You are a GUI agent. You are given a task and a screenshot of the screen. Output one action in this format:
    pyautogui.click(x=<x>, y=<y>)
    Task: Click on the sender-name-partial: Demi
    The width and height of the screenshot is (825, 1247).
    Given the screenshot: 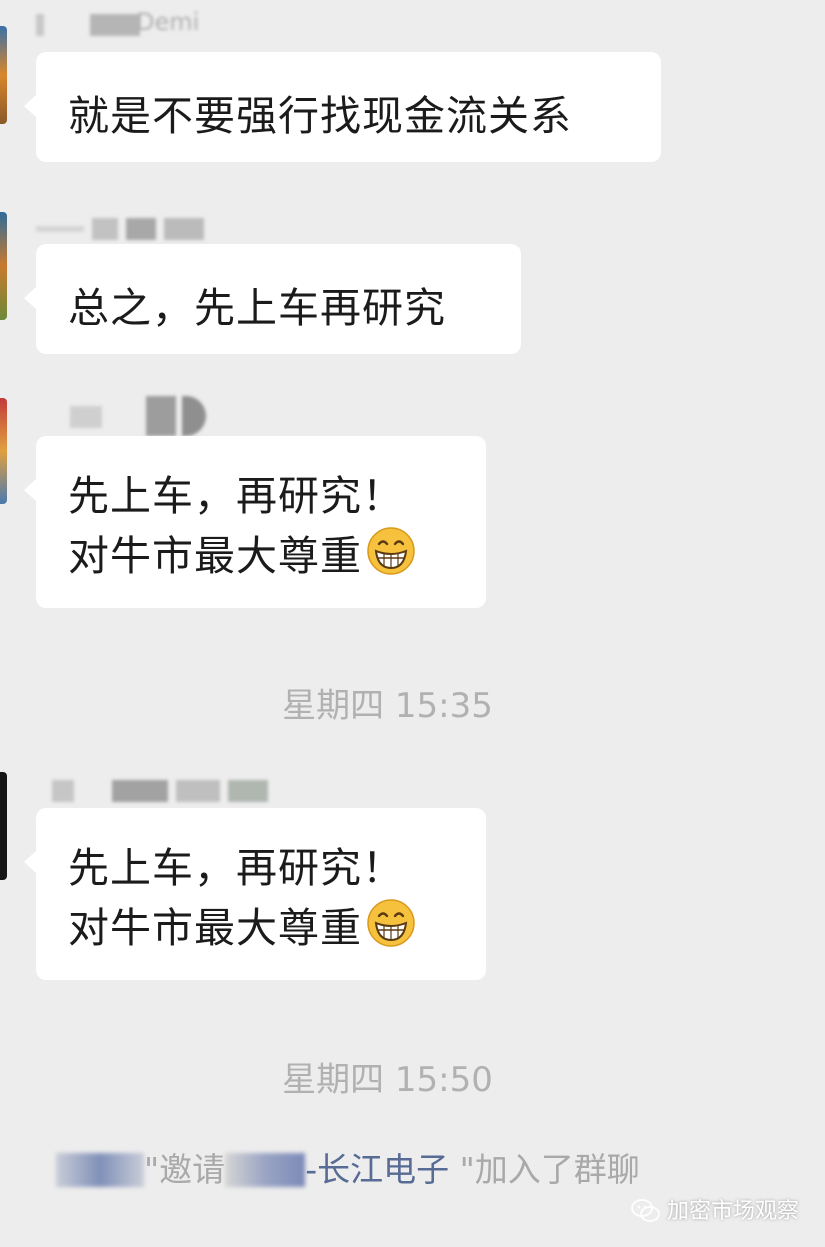 What is the action you would take?
    pyautogui.click(x=168, y=22)
    